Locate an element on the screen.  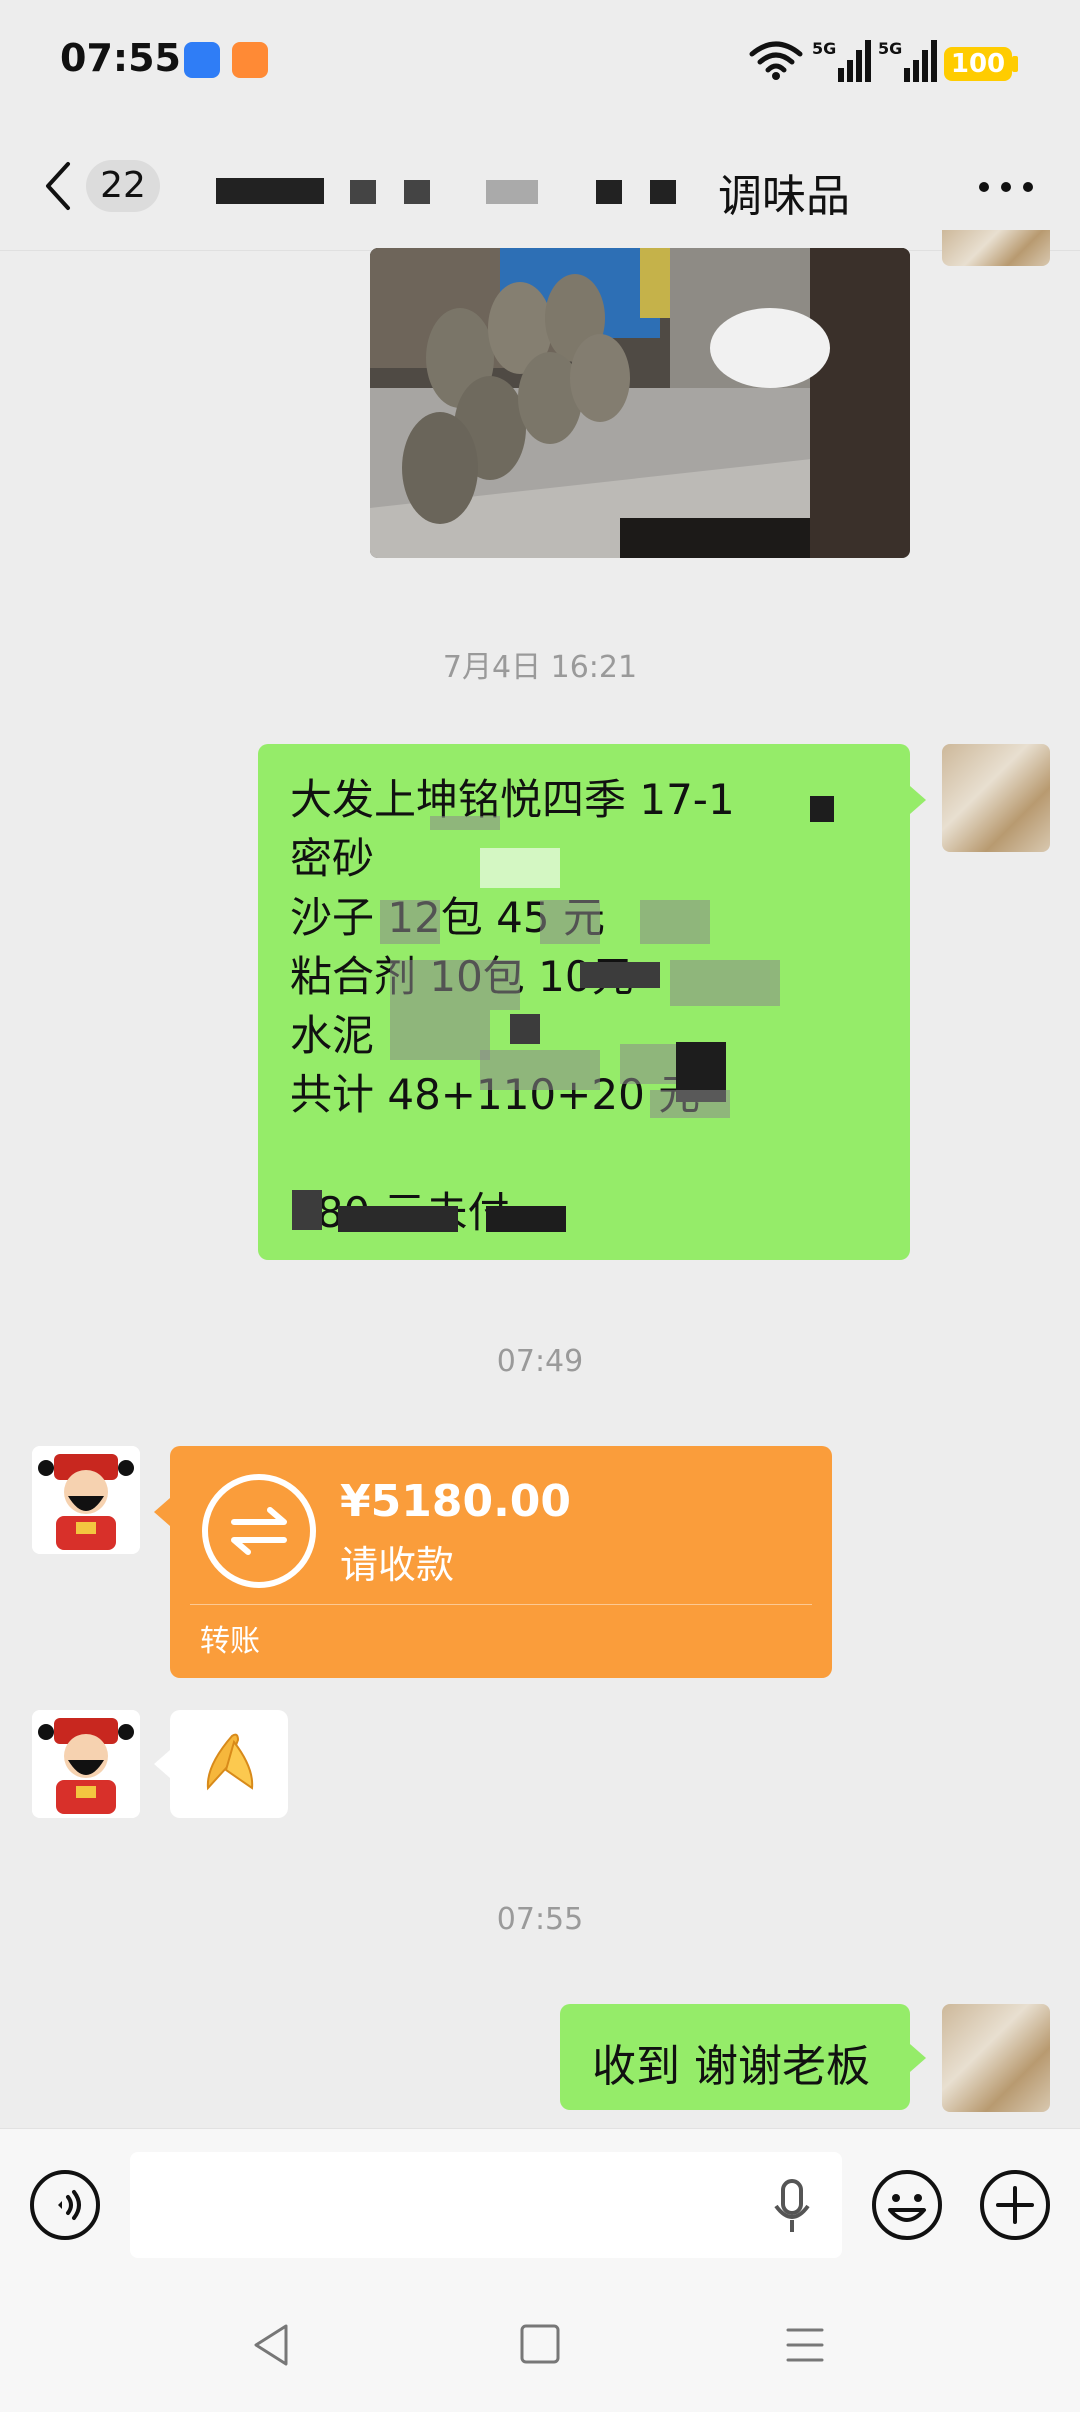
message-line: 大发上坤铭悦四季 17-1 is located at coordinates (512, 799).